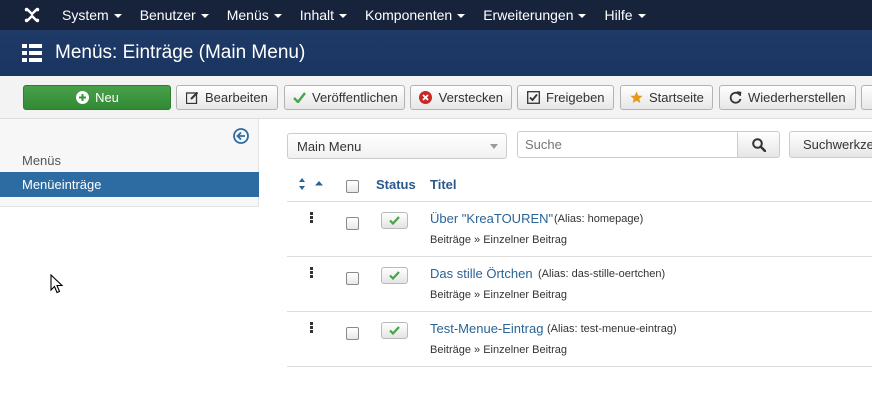  I want to click on sort-icon, so click(312, 184).